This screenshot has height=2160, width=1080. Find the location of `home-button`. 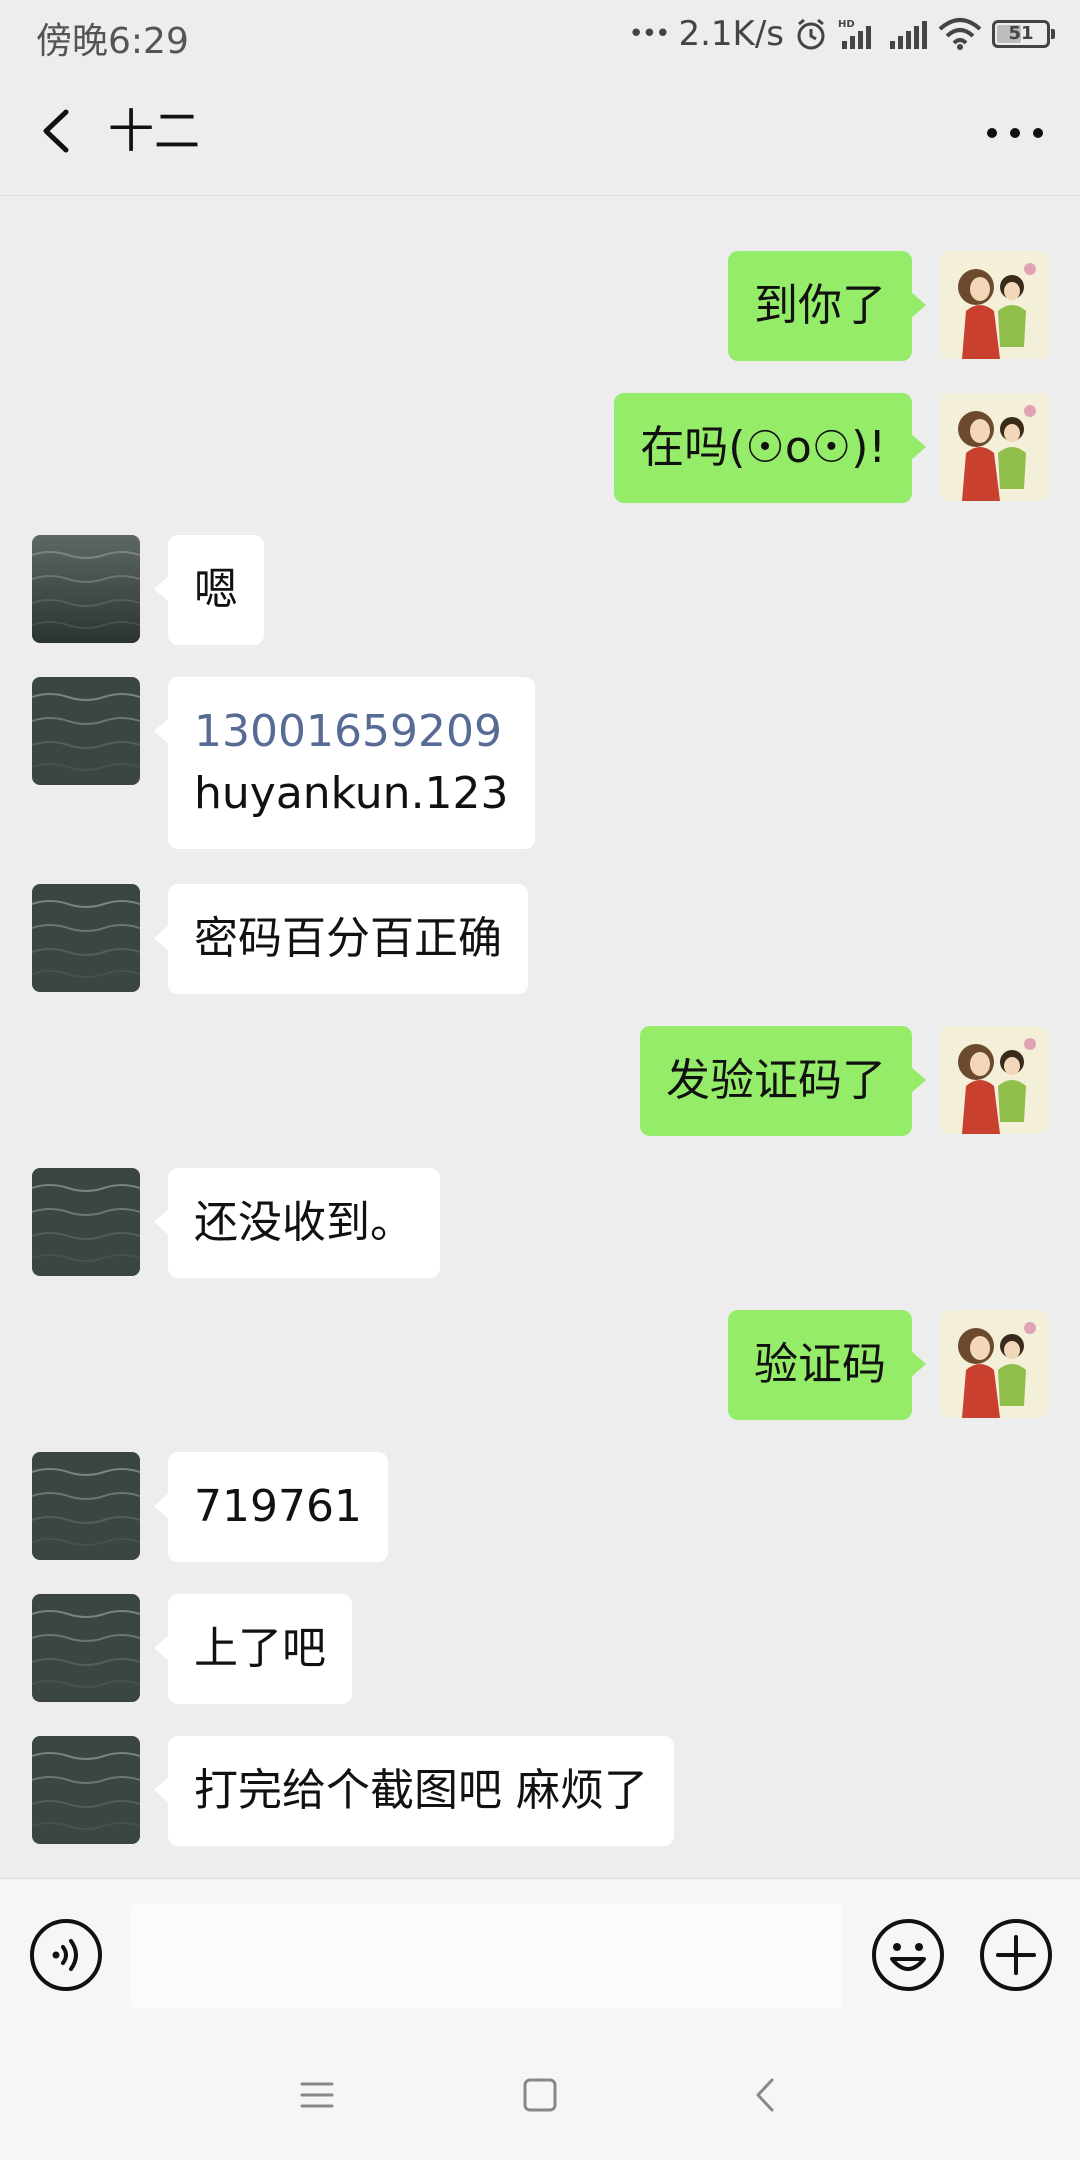

home-button is located at coordinates (540, 2095).